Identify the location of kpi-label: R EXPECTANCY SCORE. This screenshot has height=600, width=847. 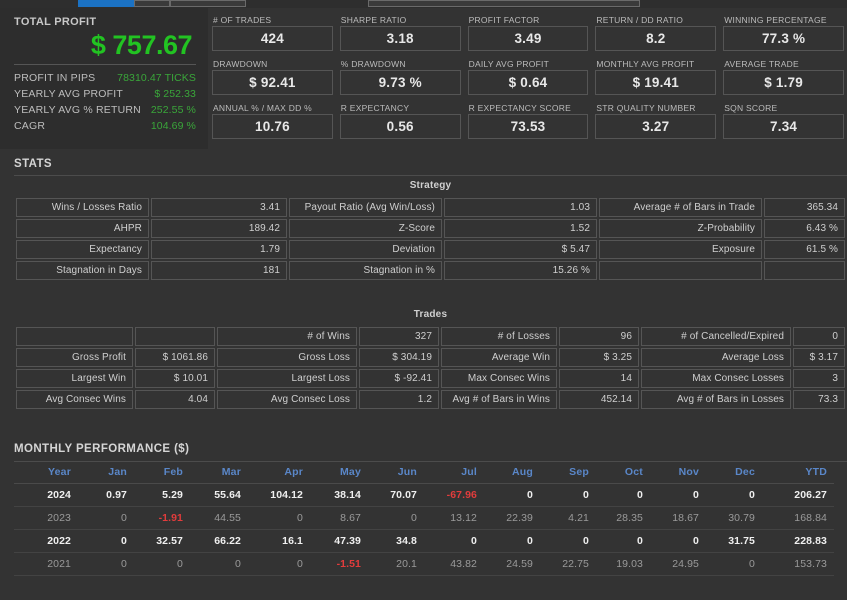
(520, 108).